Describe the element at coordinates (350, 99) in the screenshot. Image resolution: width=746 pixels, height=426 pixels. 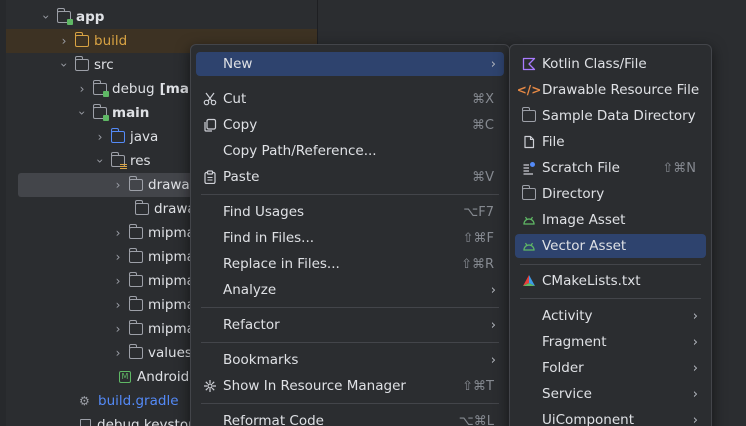
I see `menu-item-cut: Cut ⌘X` at that location.